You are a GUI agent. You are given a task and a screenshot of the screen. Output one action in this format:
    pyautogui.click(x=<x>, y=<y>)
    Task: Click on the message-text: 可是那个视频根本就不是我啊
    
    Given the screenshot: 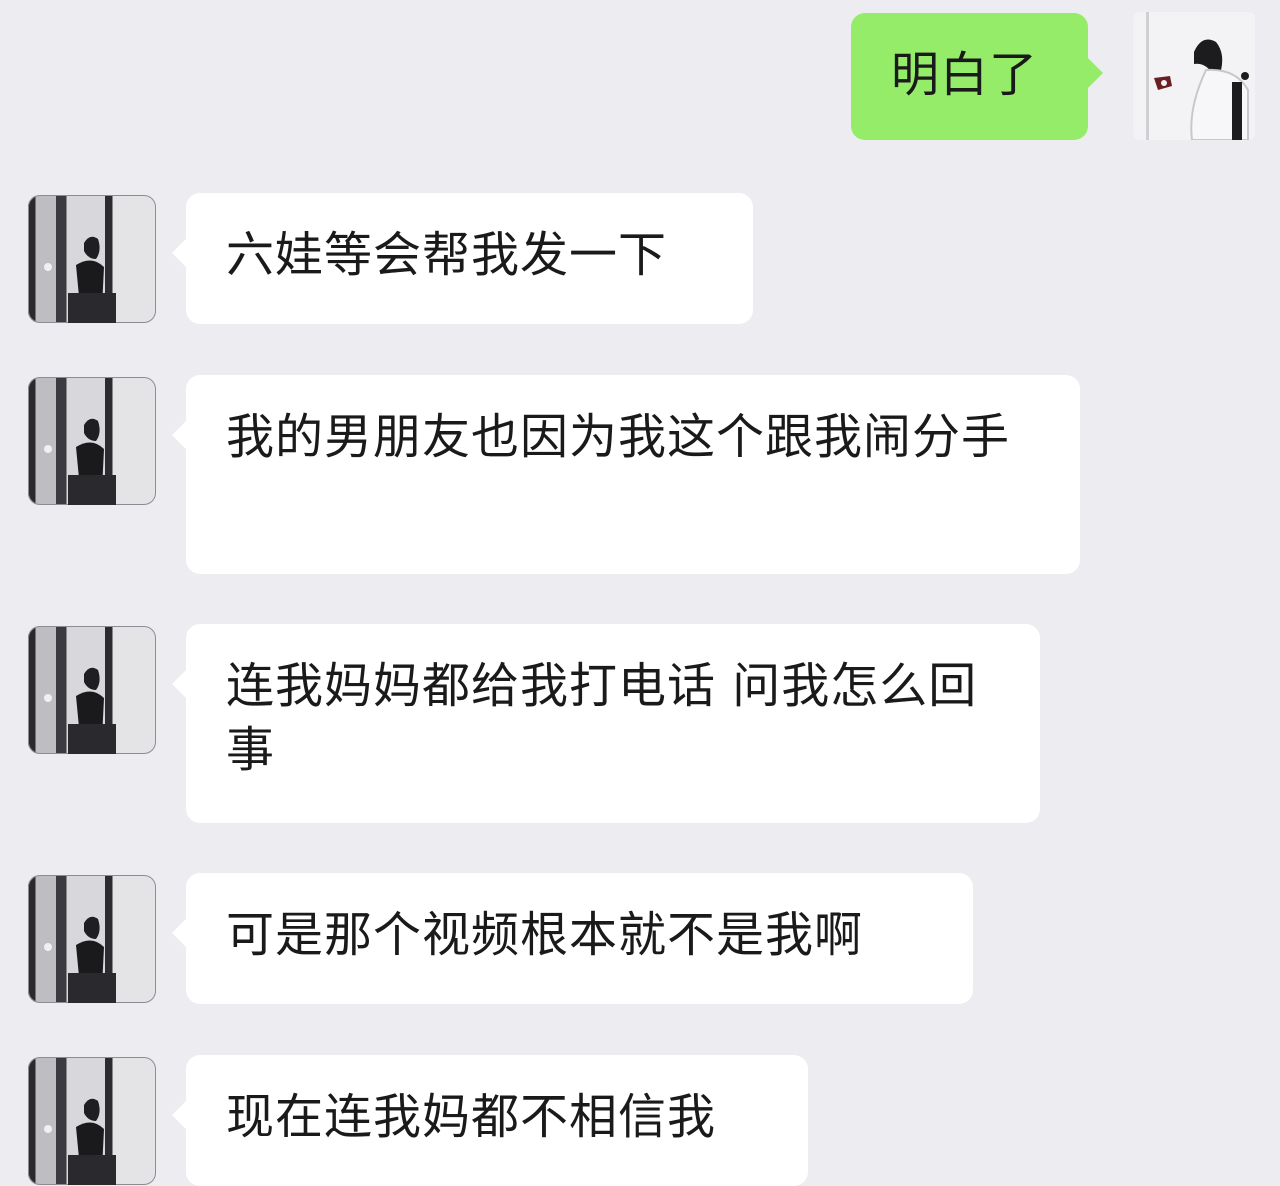 What is the action you would take?
    pyautogui.click(x=545, y=935)
    